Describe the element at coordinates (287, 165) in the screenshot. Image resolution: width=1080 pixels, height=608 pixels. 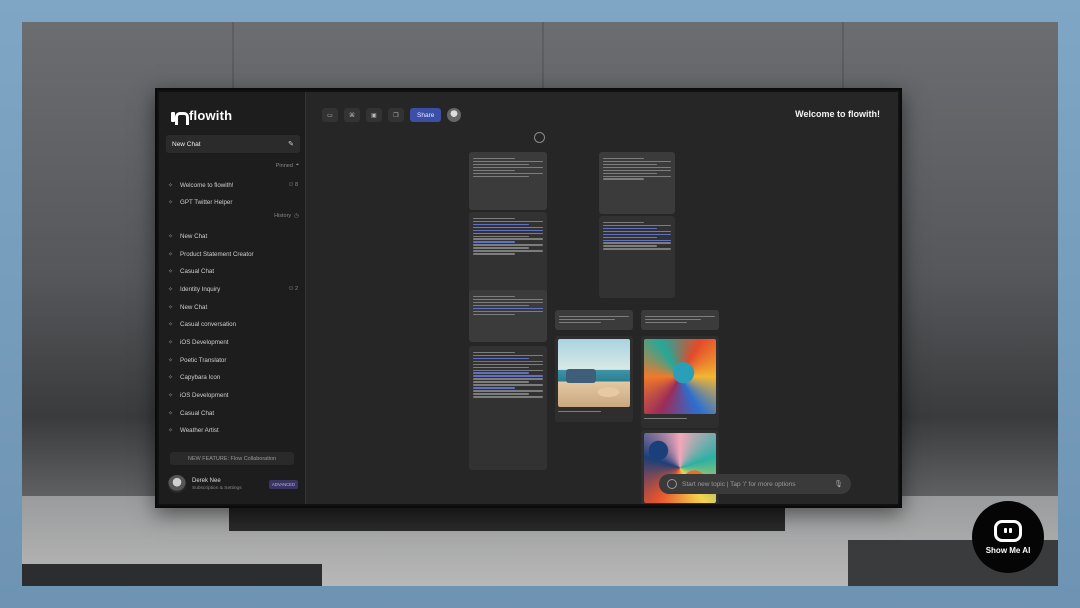
I see `pinned-section-label: Pinned ⌖` at that location.